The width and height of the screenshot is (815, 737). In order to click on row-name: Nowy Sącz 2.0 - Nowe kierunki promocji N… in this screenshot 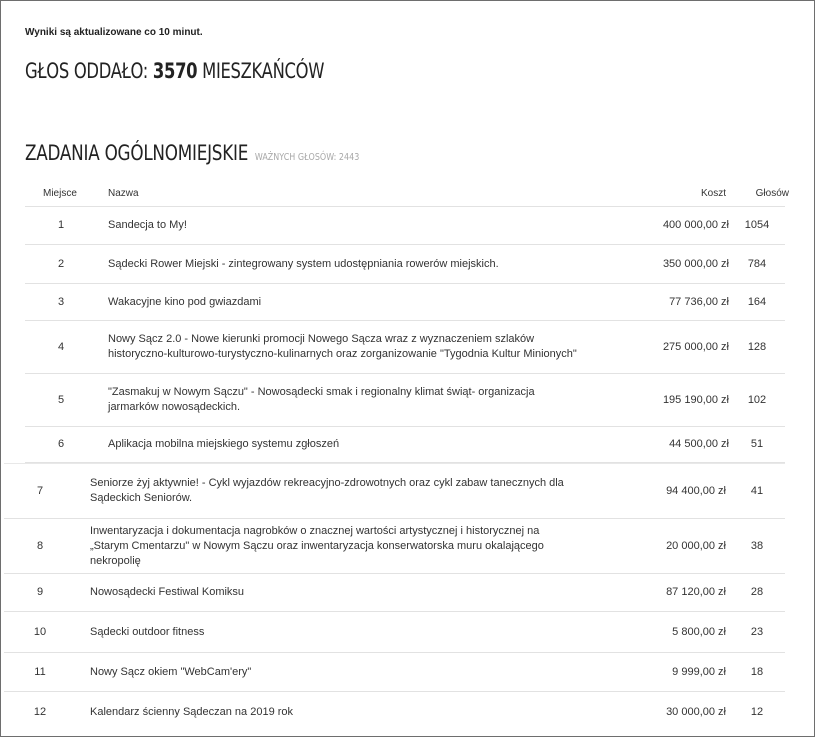, I will do `click(342, 346)`.